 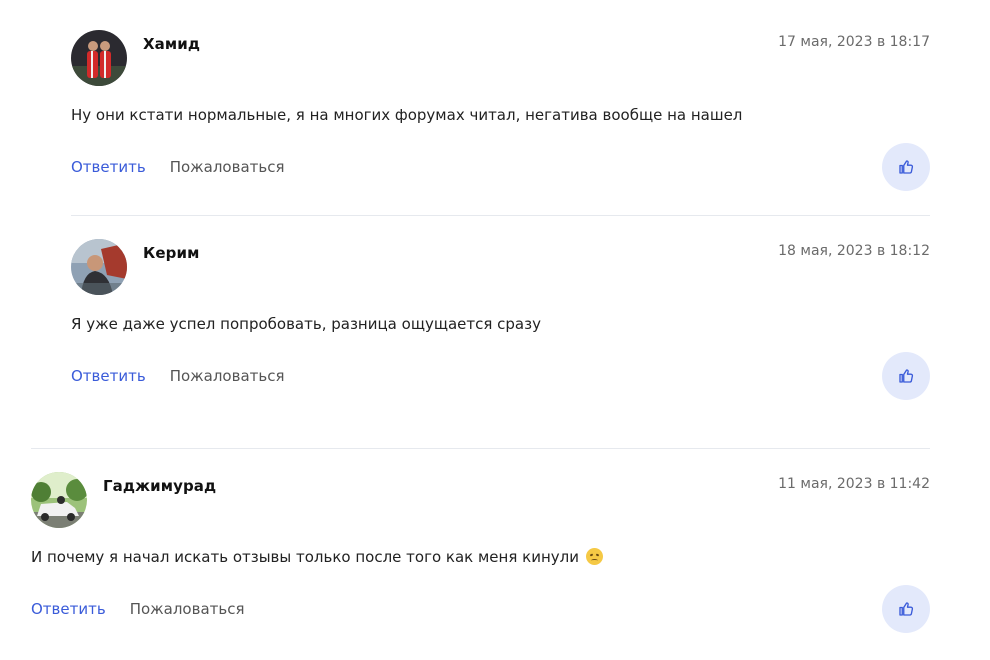 What do you see at coordinates (160, 486) in the screenshot?
I see `comment-author: Гаджимурад` at bounding box center [160, 486].